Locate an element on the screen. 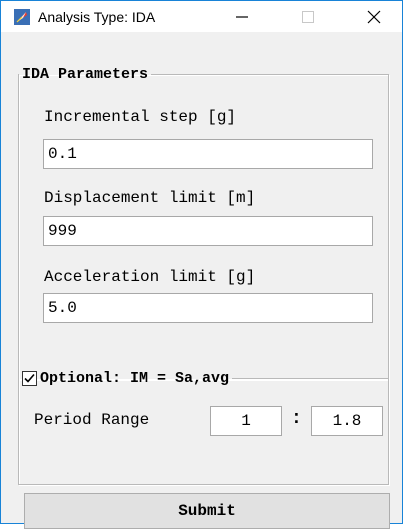 This screenshot has width=403, height=529. incremental-step-label: Incremental step [g] is located at coordinates (140, 117).